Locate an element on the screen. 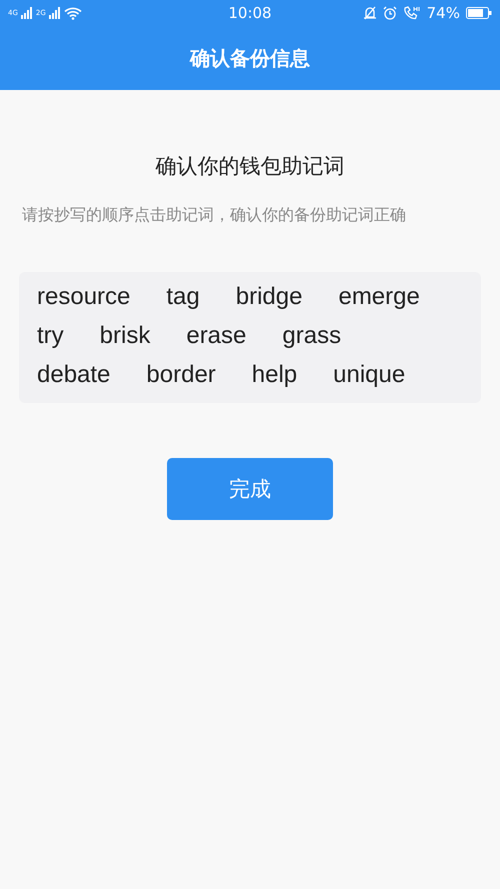 Image resolution: width=500 pixels, height=889 pixels. alarm-icon is located at coordinates (389, 13).